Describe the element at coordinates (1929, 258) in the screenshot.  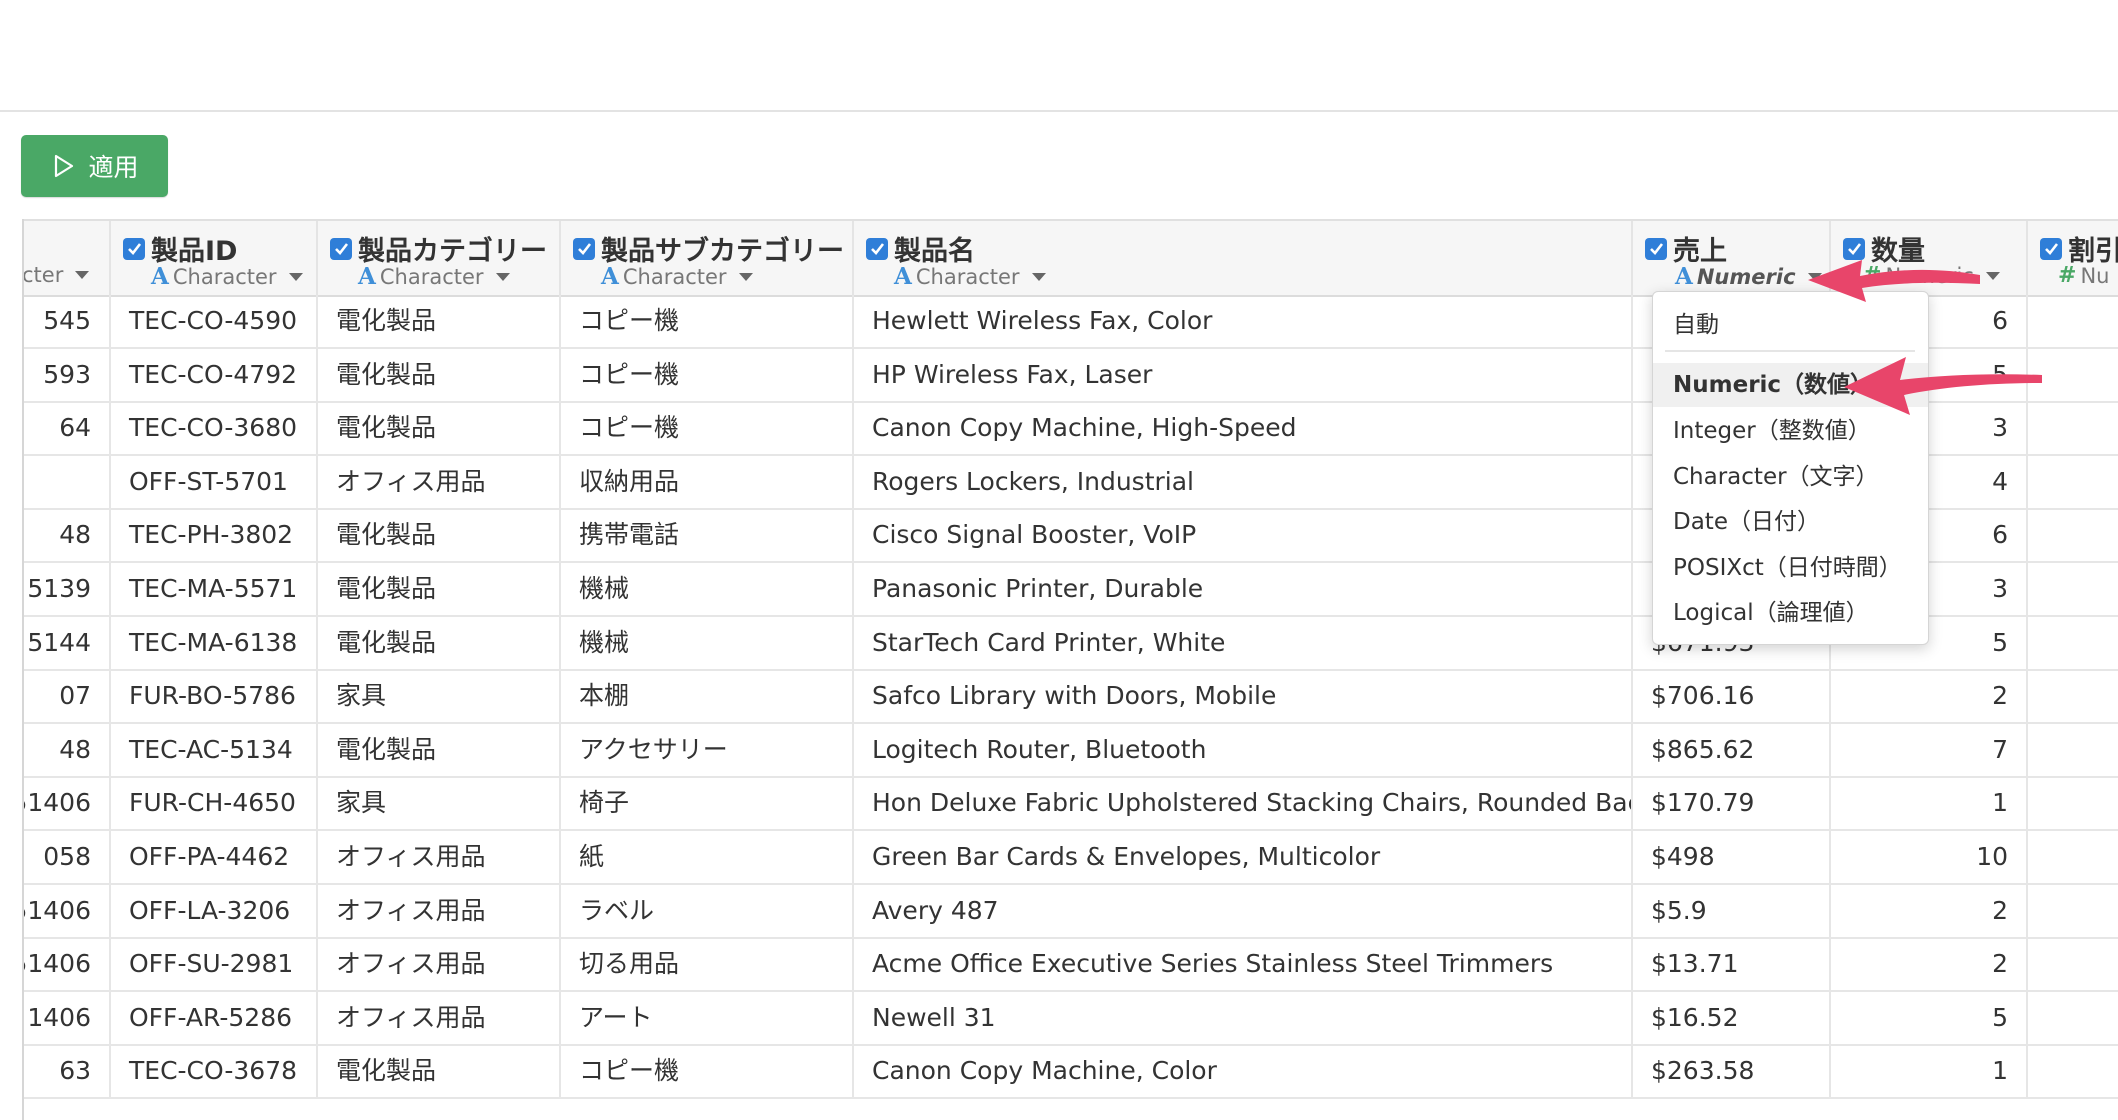
I see `column-header-quantity: 数量 # Numeric` at that location.